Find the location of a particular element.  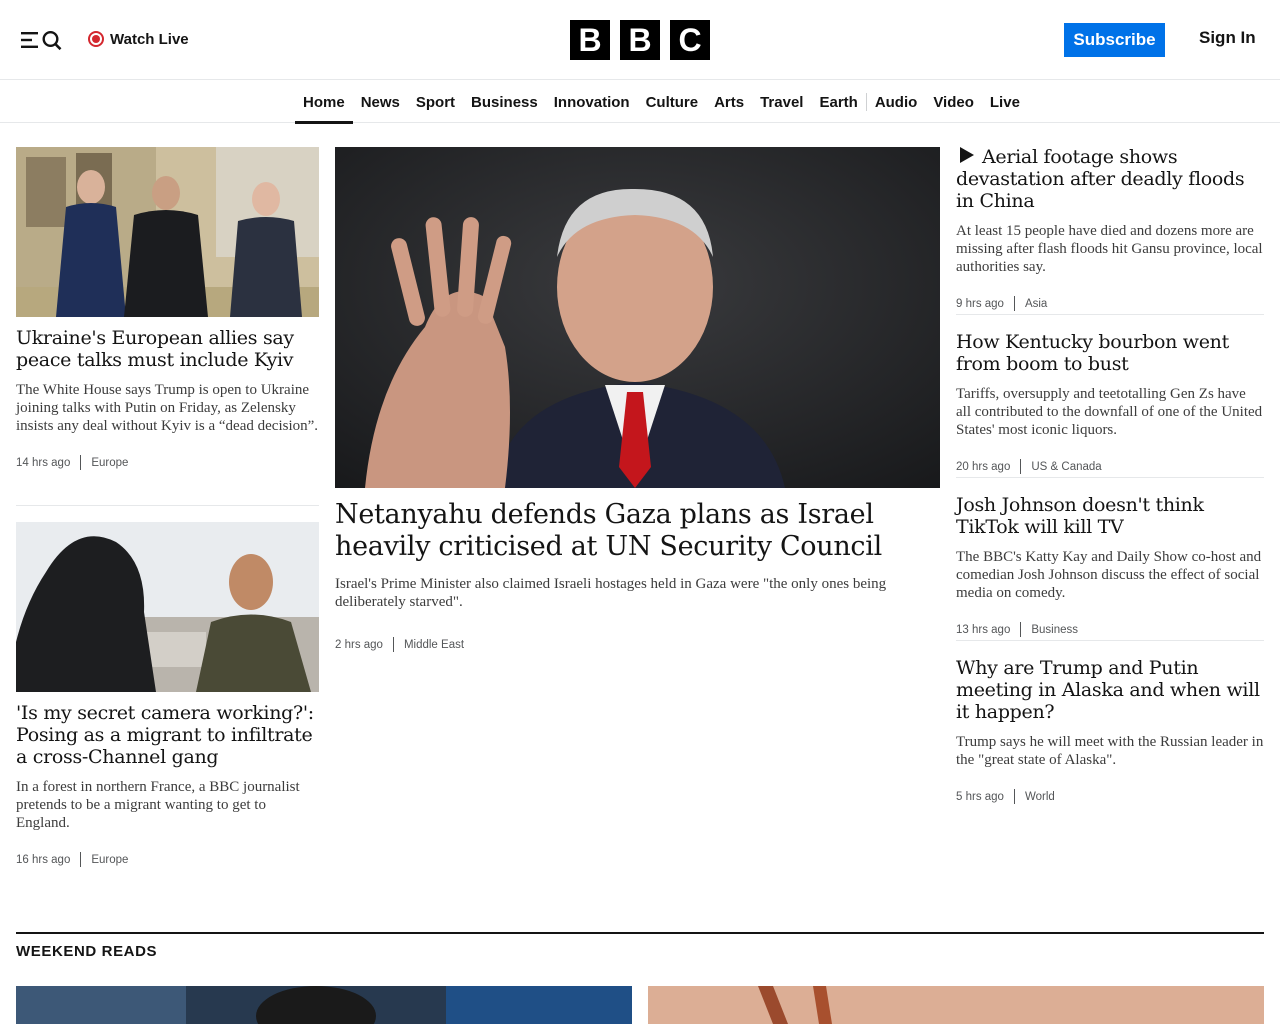

search-icon is located at coordinates (52, 40).